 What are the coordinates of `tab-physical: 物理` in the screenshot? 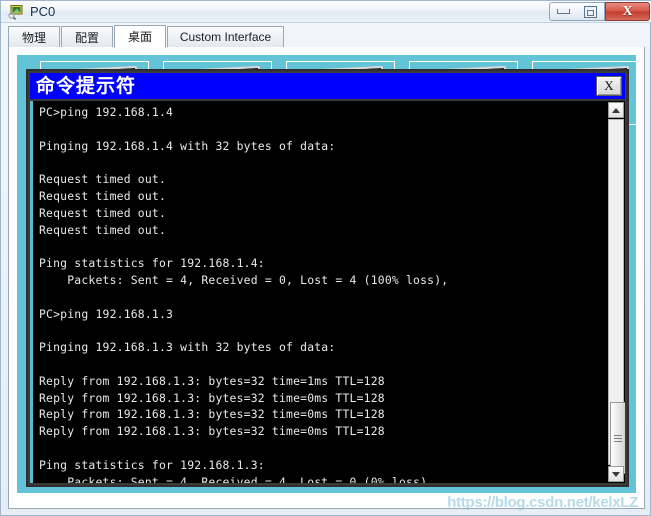 It's located at (34, 37).